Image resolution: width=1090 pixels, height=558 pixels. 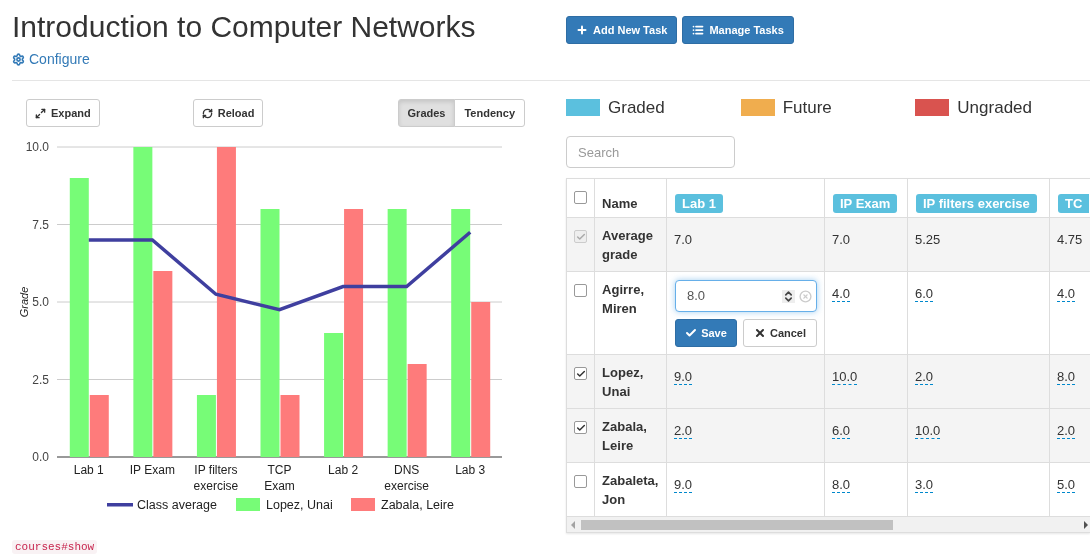 What do you see at coordinates (40, 379) in the screenshot?
I see `tick-label: 2.5` at bounding box center [40, 379].